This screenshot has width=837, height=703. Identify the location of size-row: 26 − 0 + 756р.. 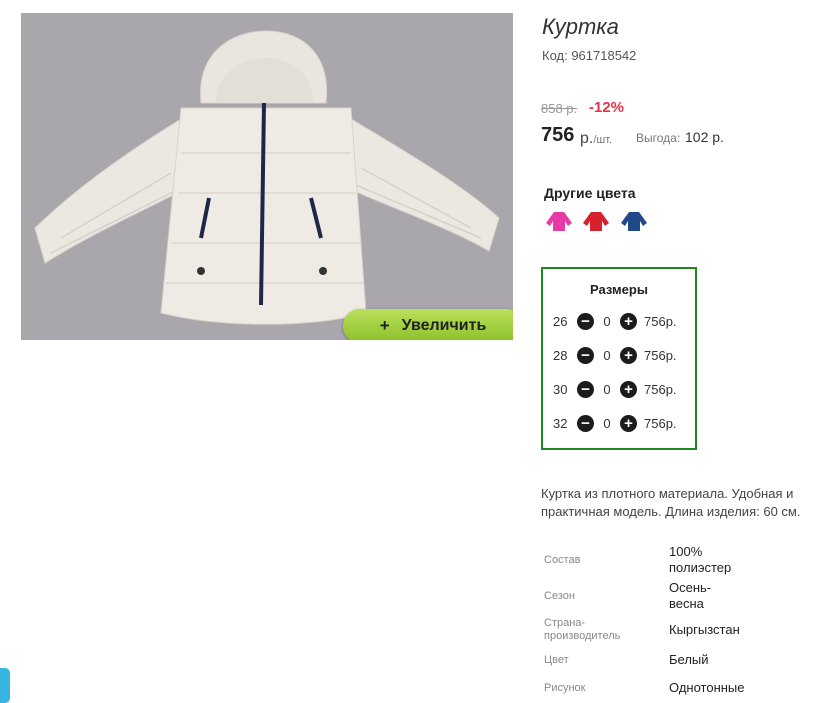
(615, 321).